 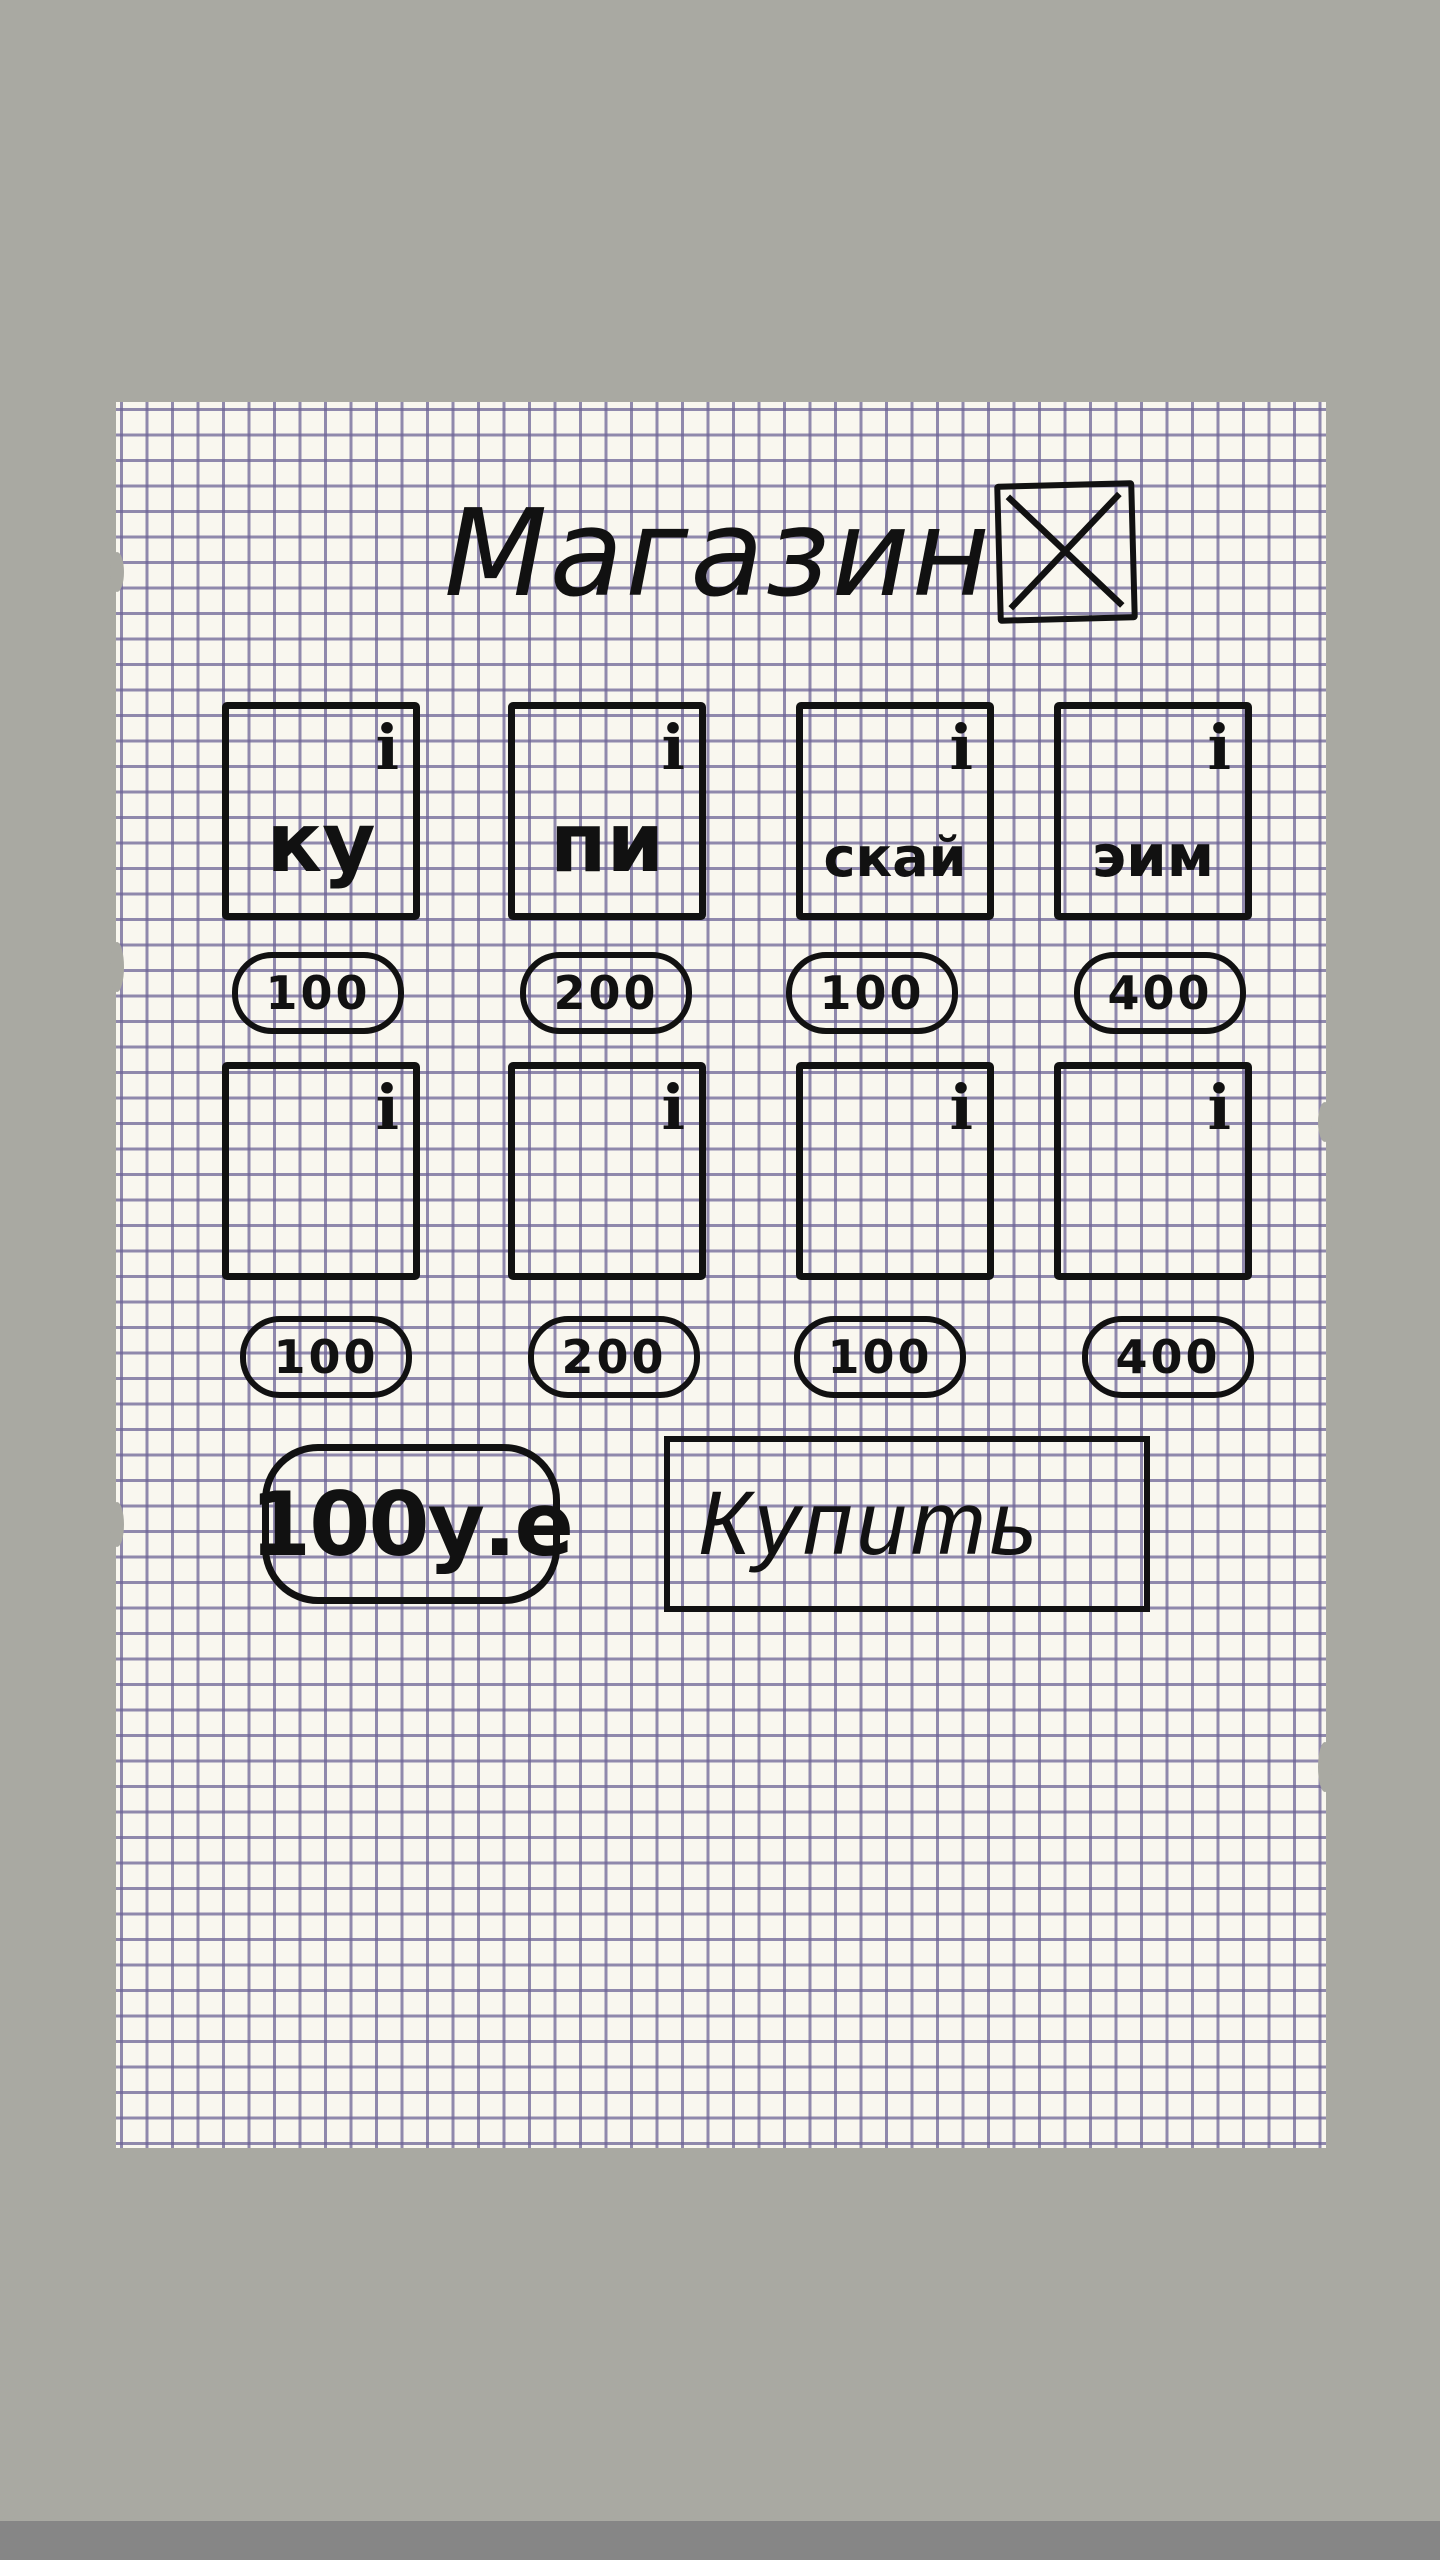 I want to click on shop-item-6: i, so click(x=607, y=1171).